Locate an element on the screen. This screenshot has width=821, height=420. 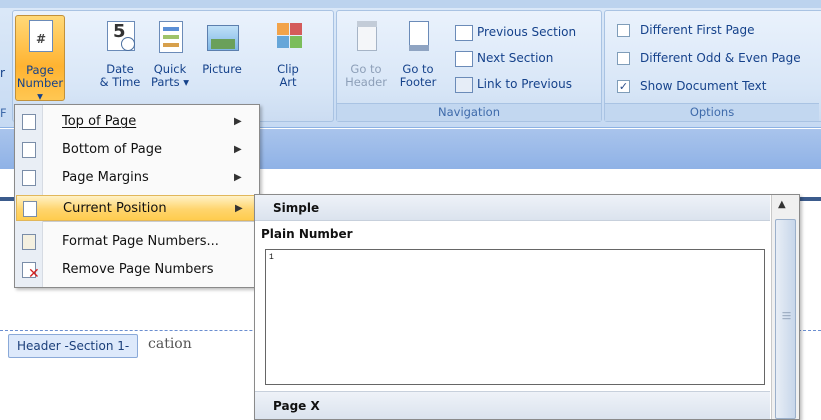
menu-item-top-of-page: Top of Page ▶ is located at coordinates (137, 122).